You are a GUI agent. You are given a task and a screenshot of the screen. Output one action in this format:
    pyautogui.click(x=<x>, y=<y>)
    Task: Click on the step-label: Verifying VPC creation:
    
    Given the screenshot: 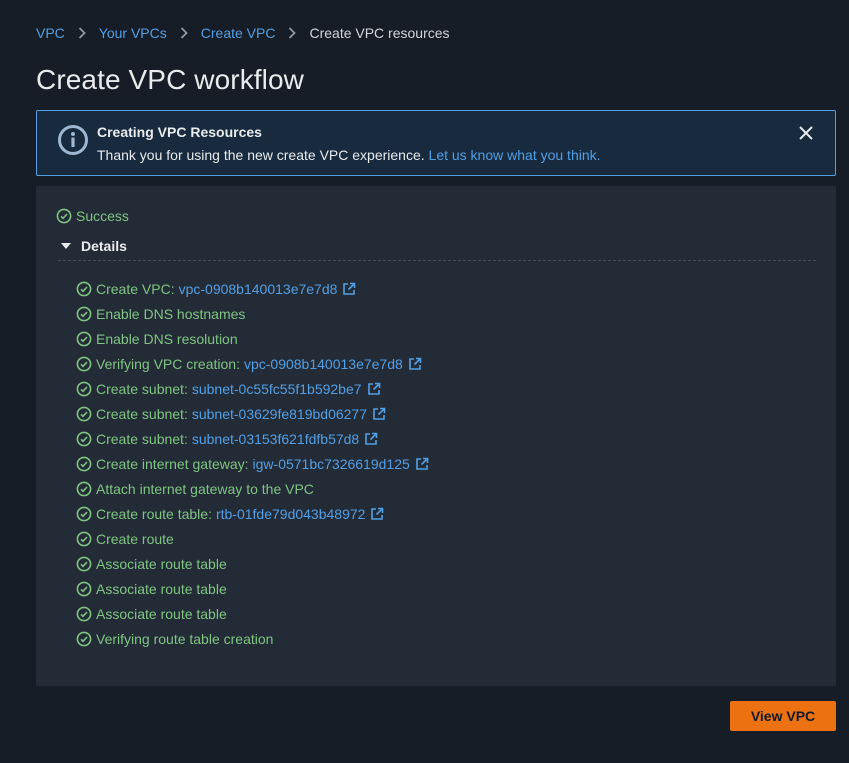 What is the action you would take?
    pyautogui.click(x=168, y=363)
    